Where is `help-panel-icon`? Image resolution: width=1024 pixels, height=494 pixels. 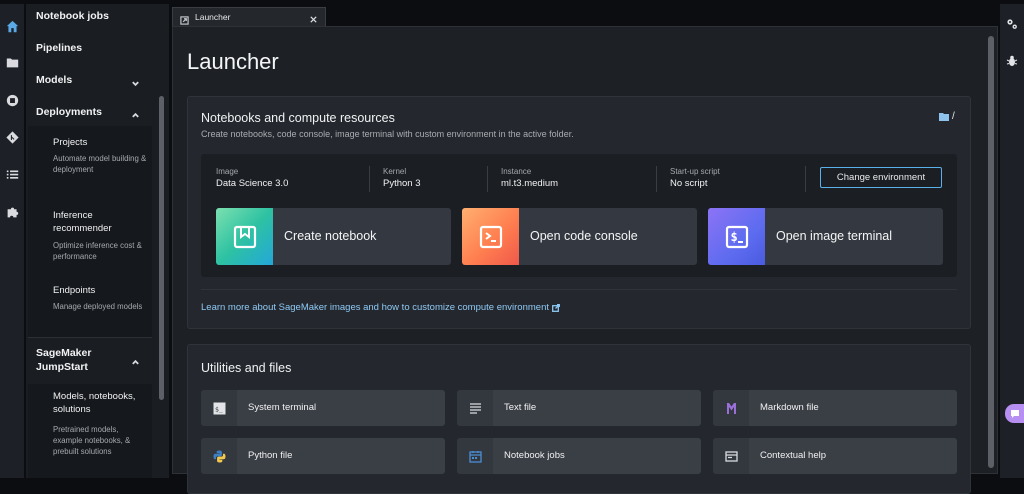 help-panel-icon is located at coordinates (731, 456).